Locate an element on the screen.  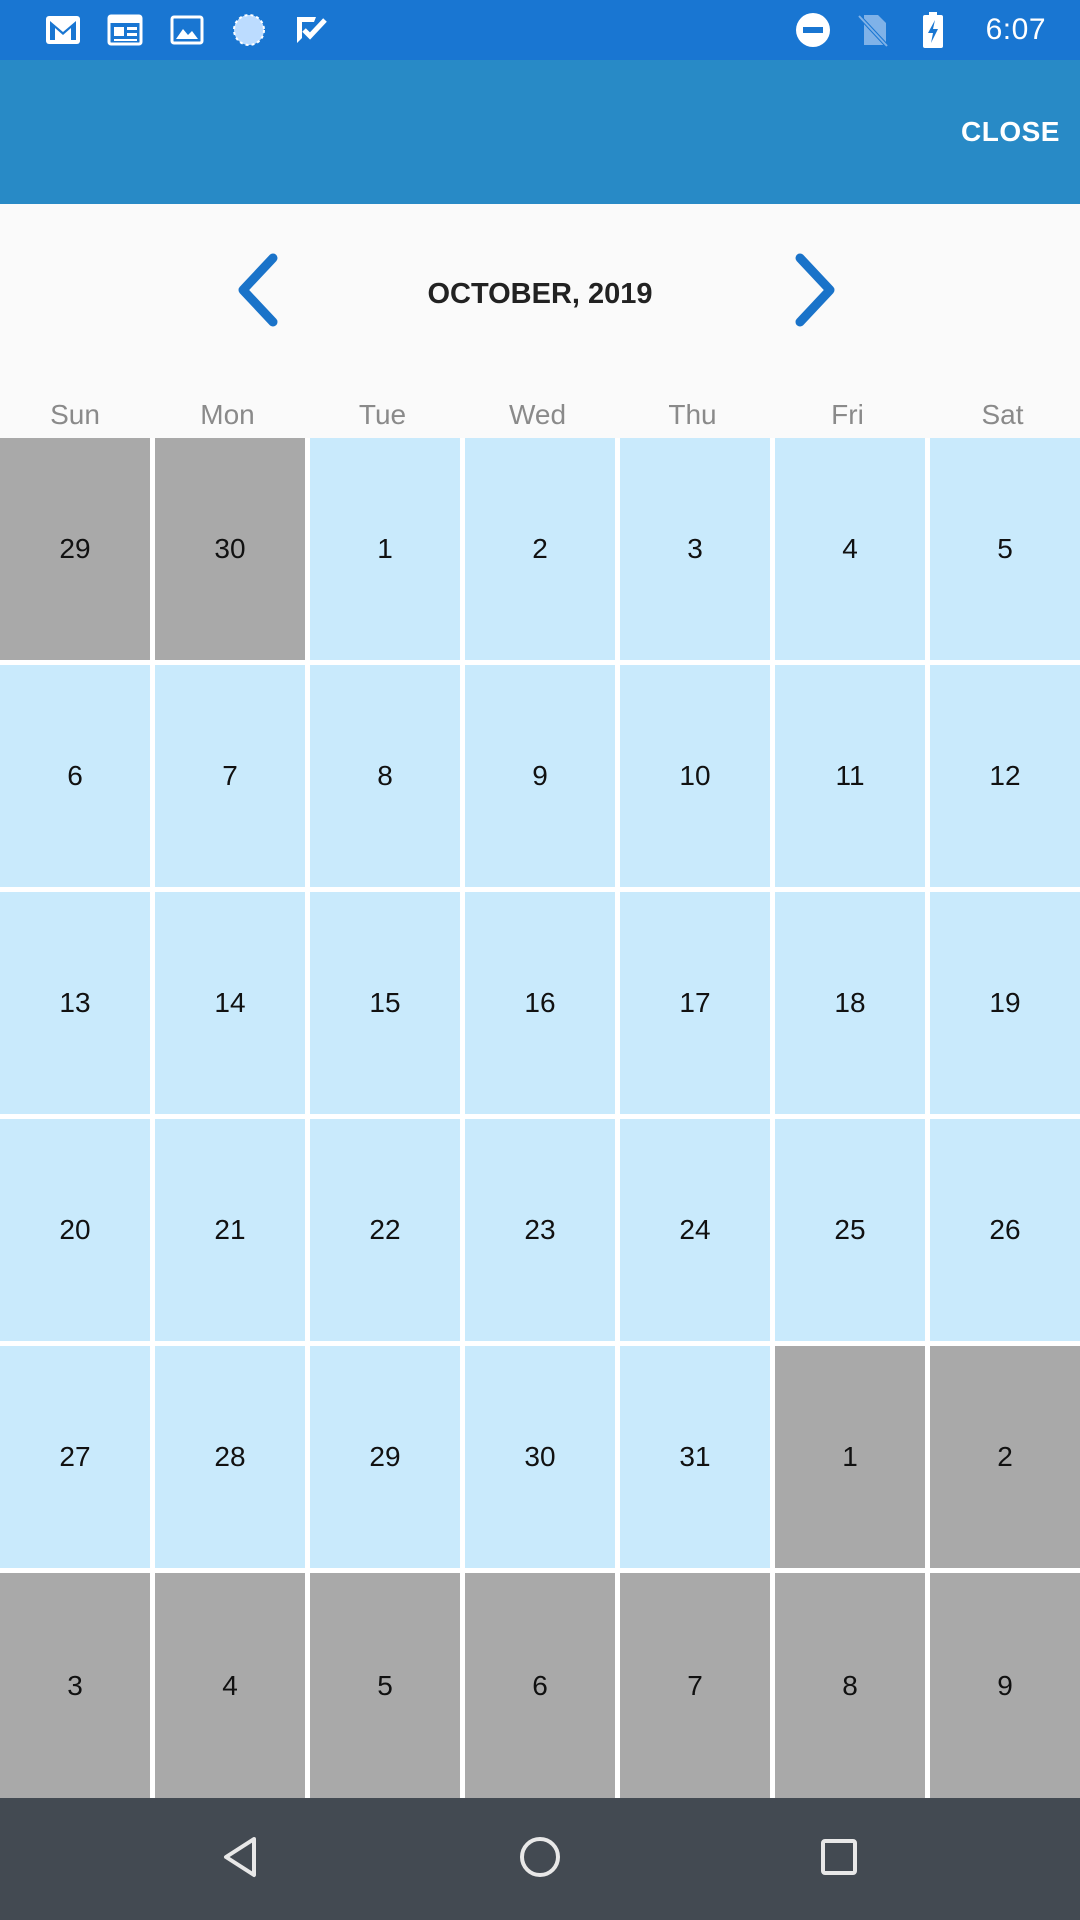
previous-month-button is located at coordinates (258, 292).